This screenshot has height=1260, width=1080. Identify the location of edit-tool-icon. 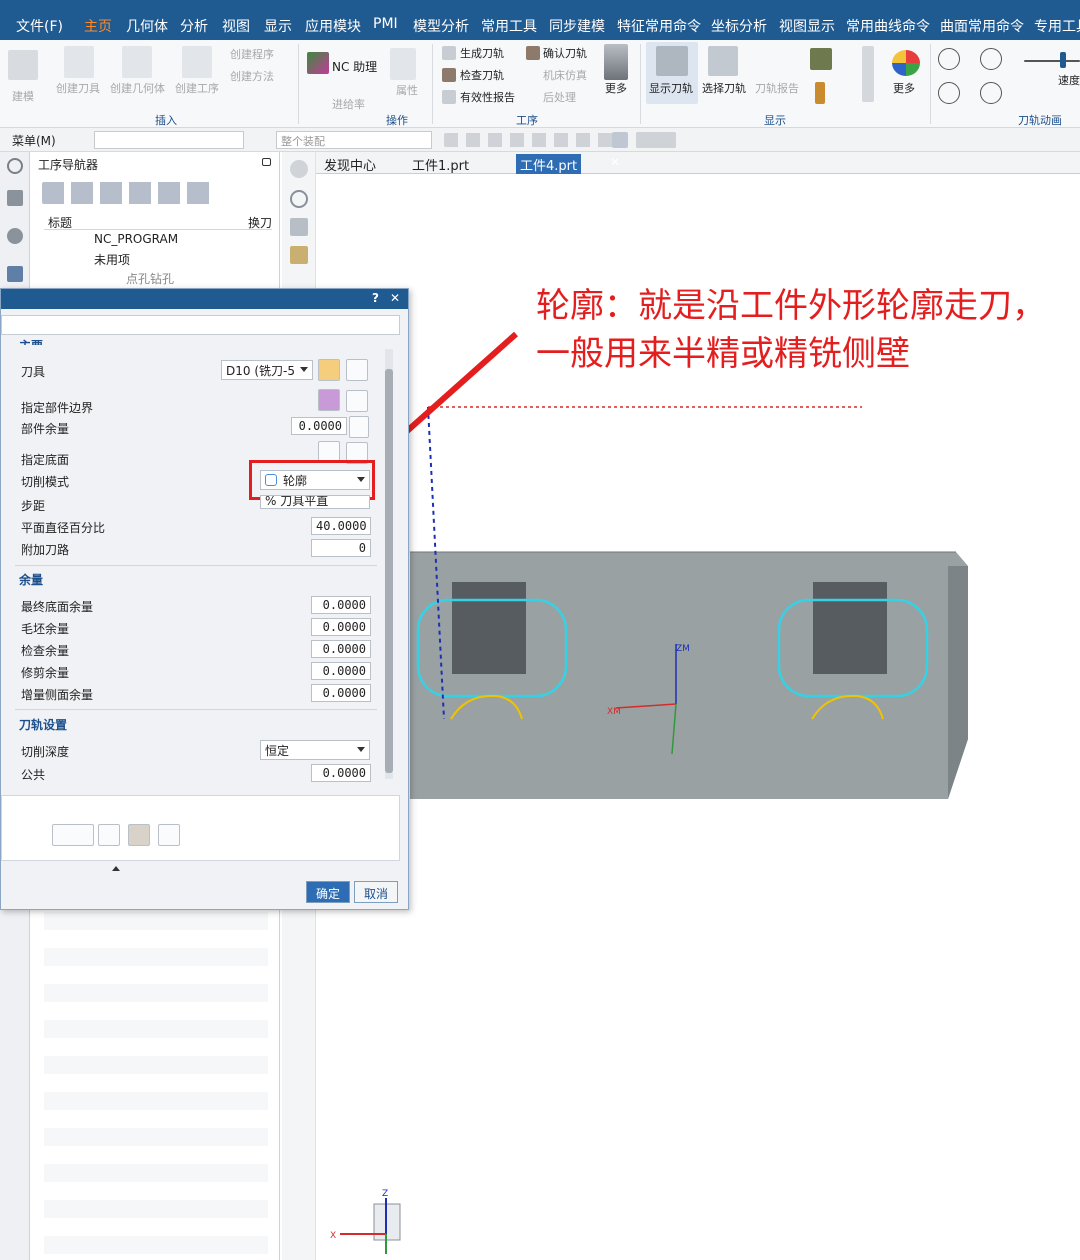
(357, 370).